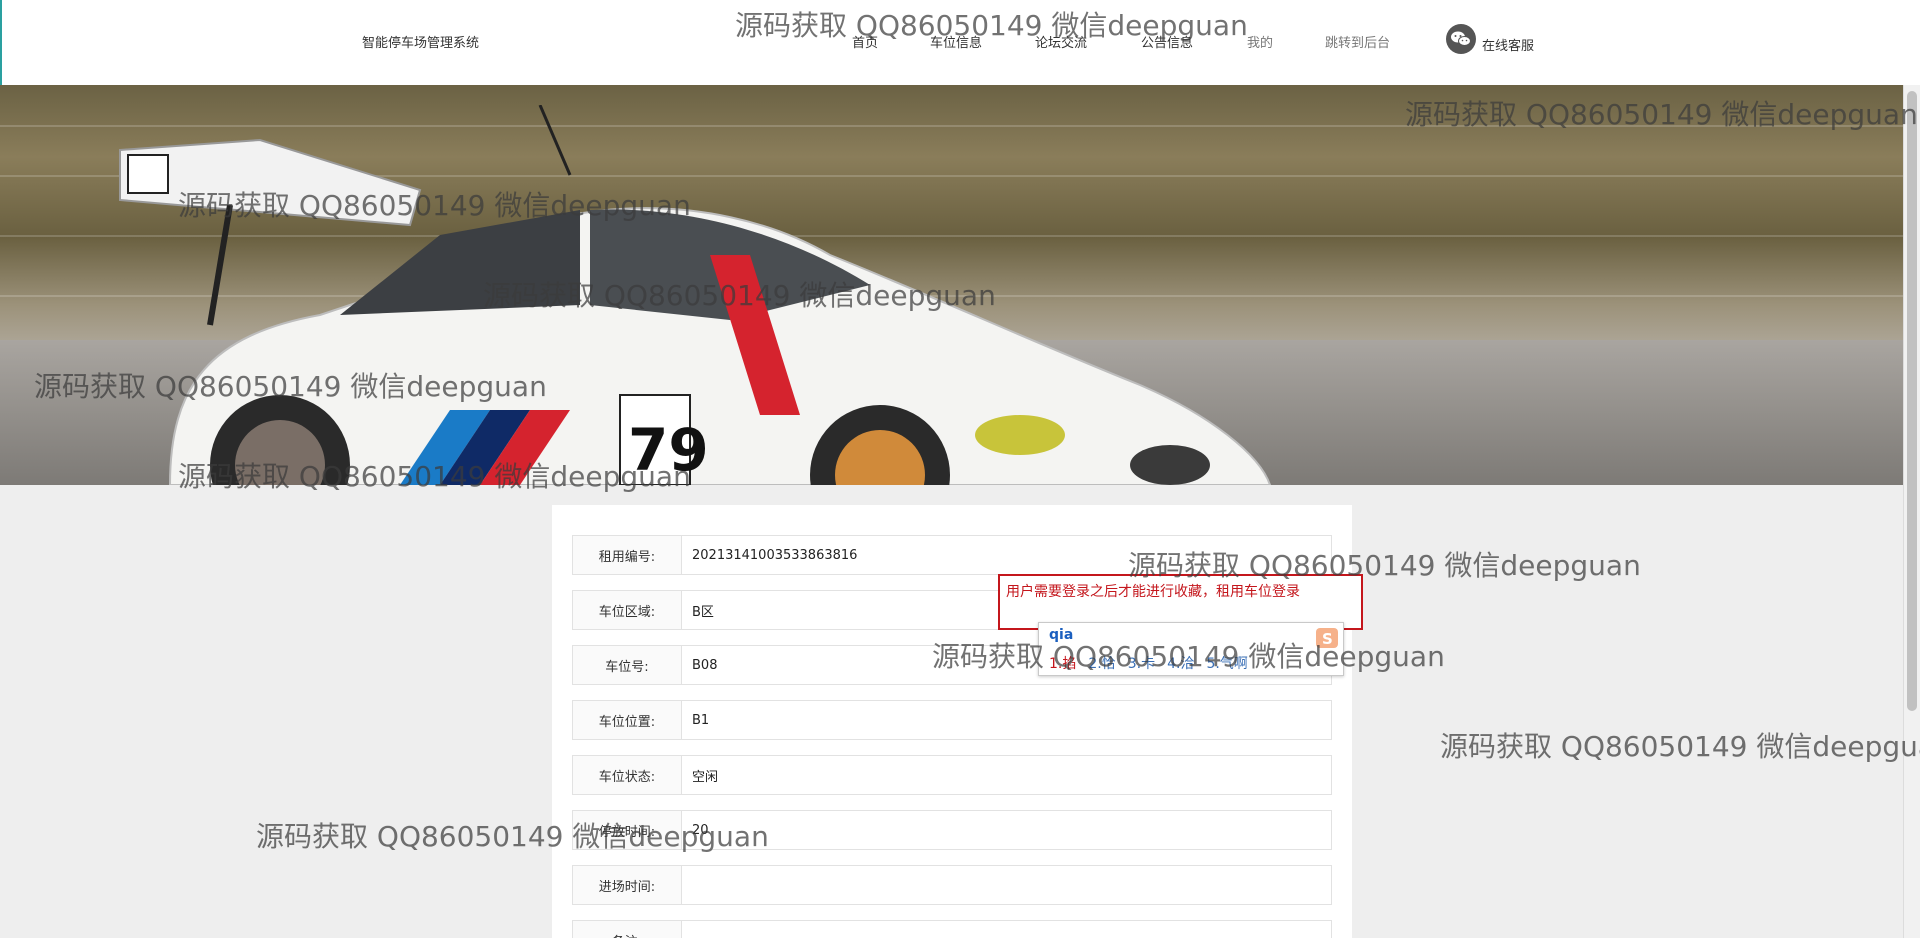  I want to click on ime-logo-icon: S, so click(1327, 638).